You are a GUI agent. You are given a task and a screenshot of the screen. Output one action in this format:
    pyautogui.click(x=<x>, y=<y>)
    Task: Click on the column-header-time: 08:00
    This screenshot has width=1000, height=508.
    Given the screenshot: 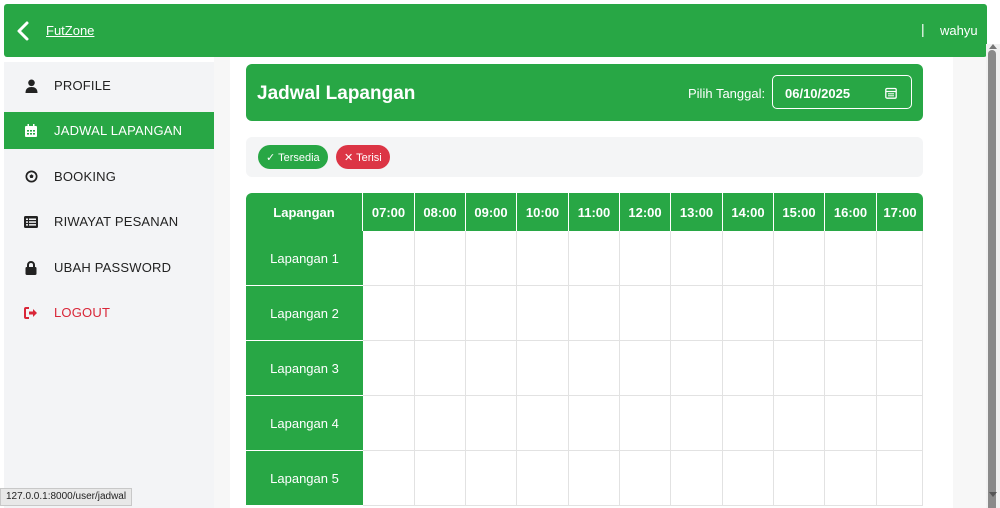 What is the action you would take?
    pyautogui.click(x=440, y=212)
    